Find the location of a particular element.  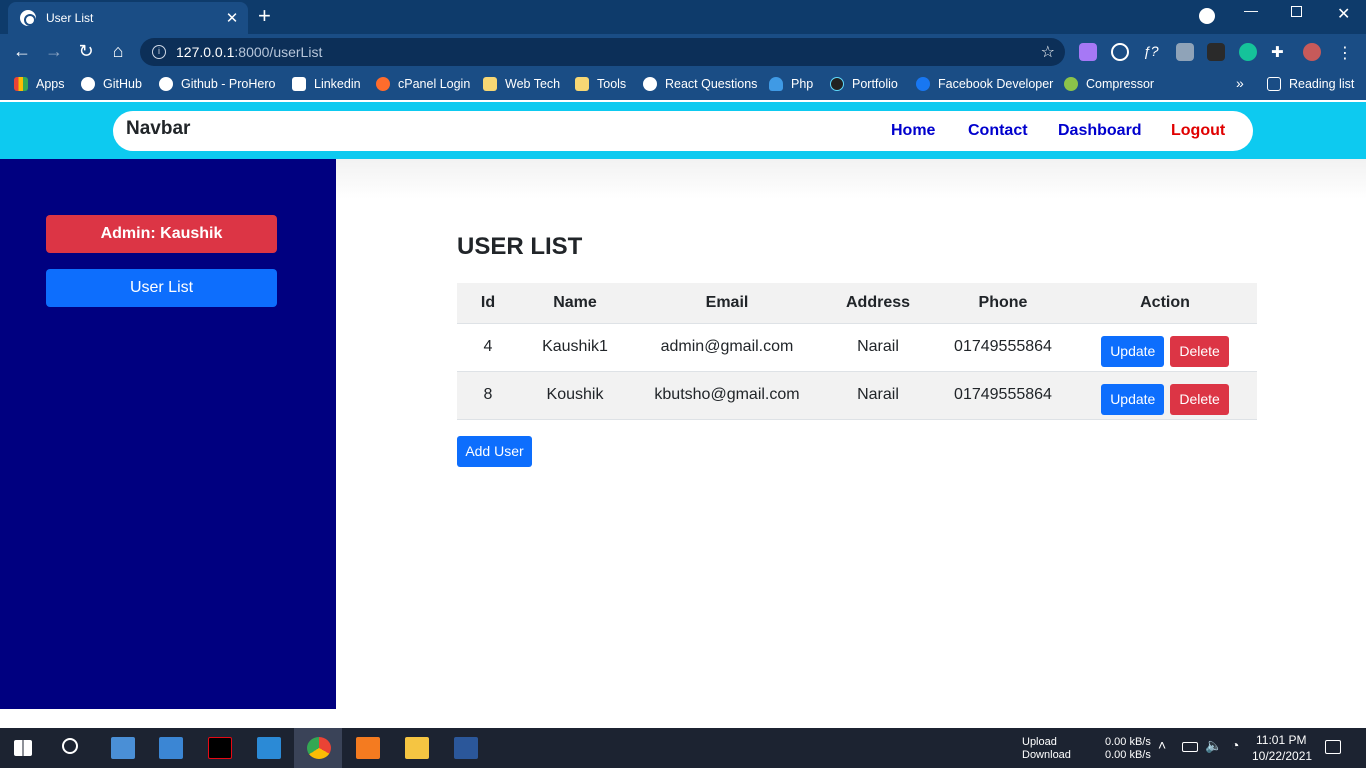

bookmark-cpanel: cPanel Login is located at coordinates (423, 84).